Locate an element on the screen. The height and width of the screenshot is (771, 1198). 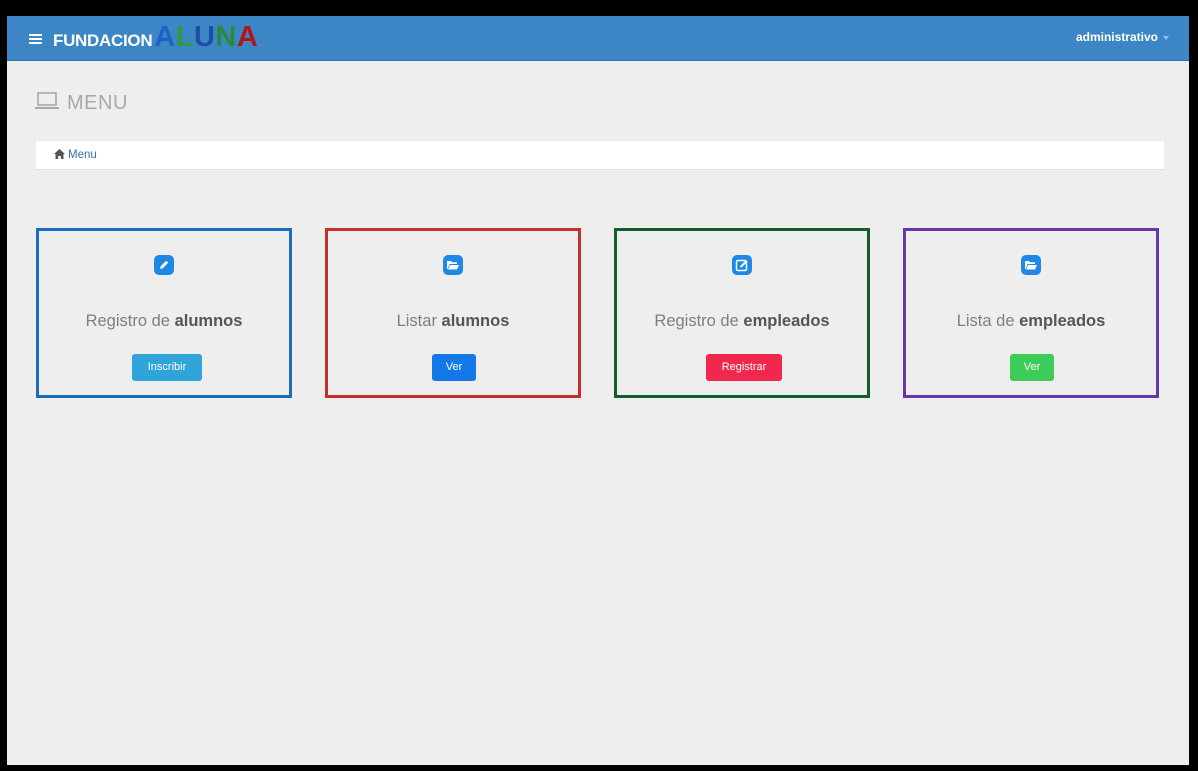
card-title: Listar alumnos is located at coordinates (453, 321).